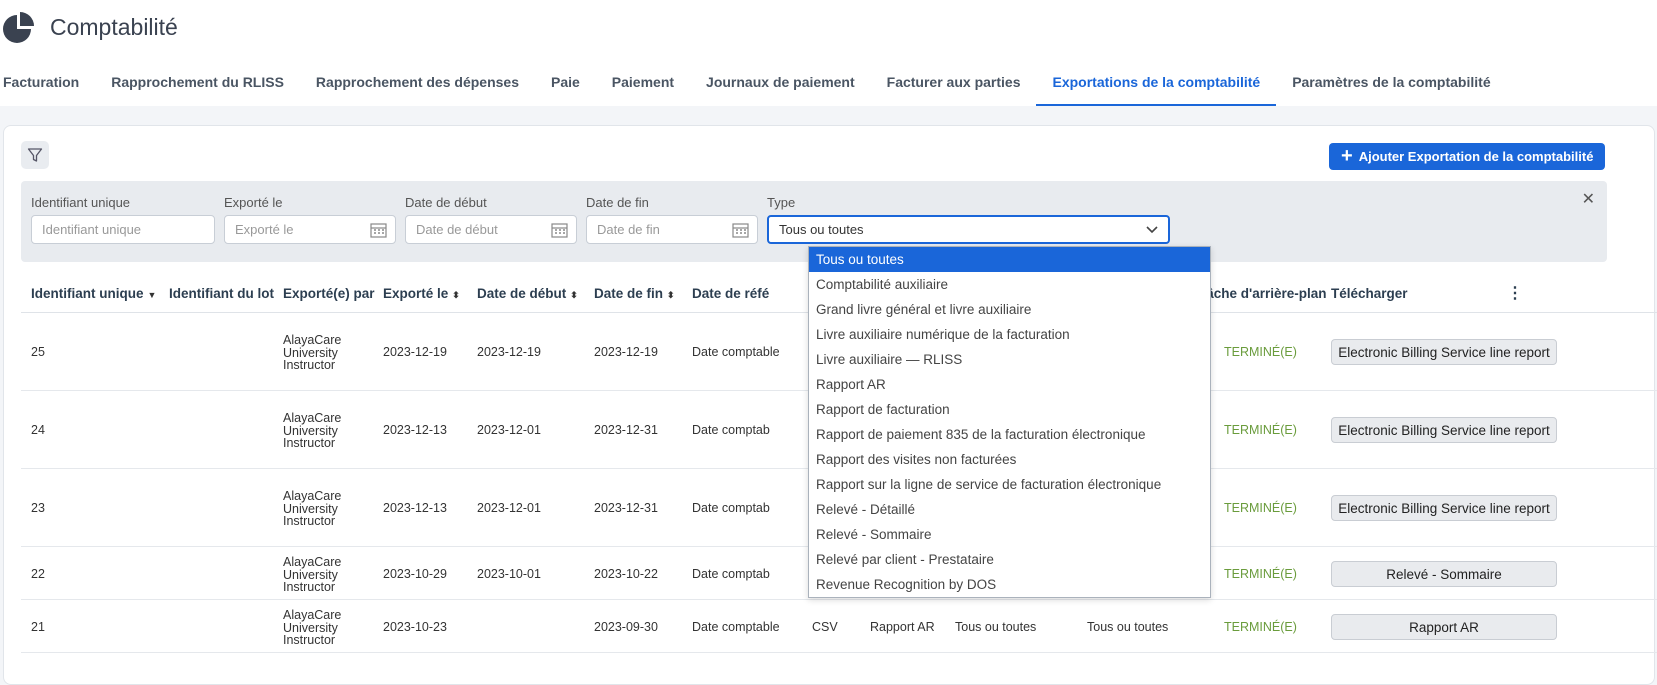 Image resolution: width=1657 pixels, height=685 pixels. I want to click on dropdown-option: Relevé - Sommaire, so click(1009, 534).